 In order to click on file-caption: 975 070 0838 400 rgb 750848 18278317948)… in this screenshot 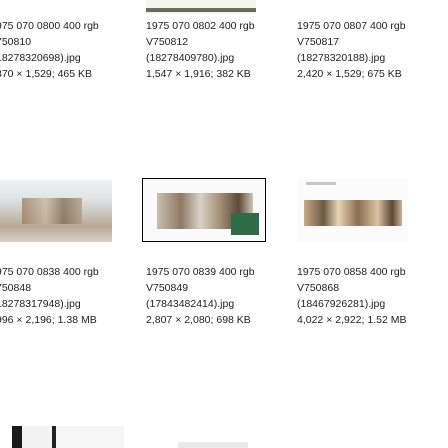, I will do `click(67, 296)`.